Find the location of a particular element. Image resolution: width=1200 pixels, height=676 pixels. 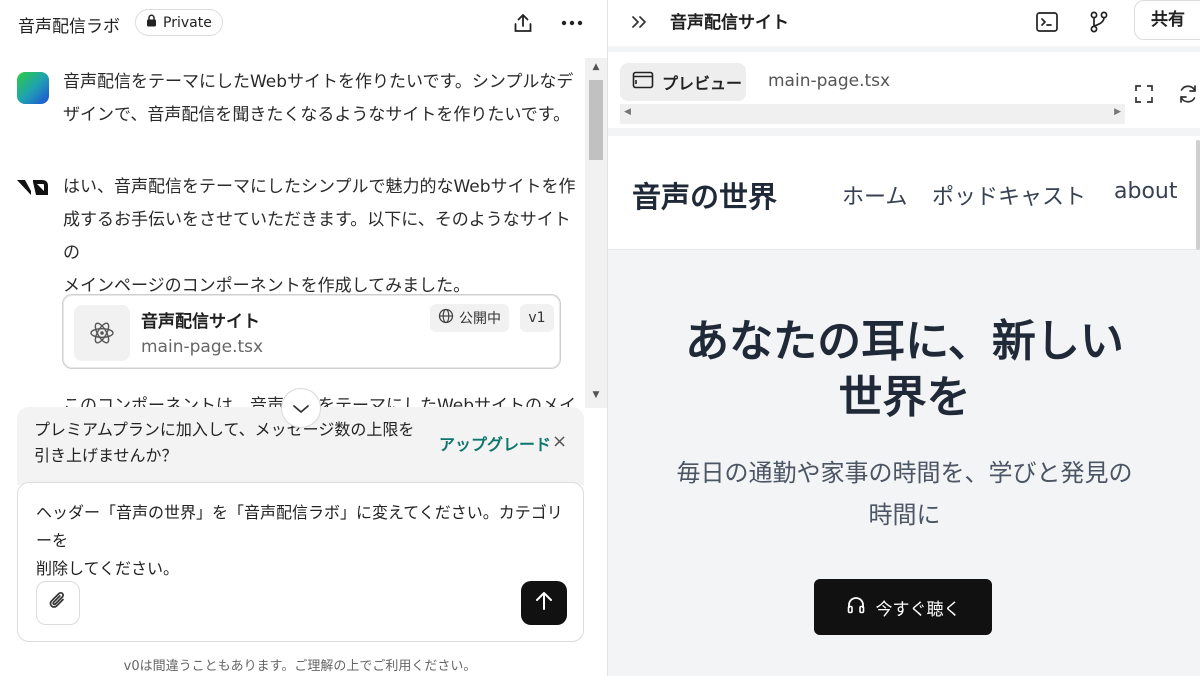

tab-preview: プレビュー is located at coordinates (683, 82).